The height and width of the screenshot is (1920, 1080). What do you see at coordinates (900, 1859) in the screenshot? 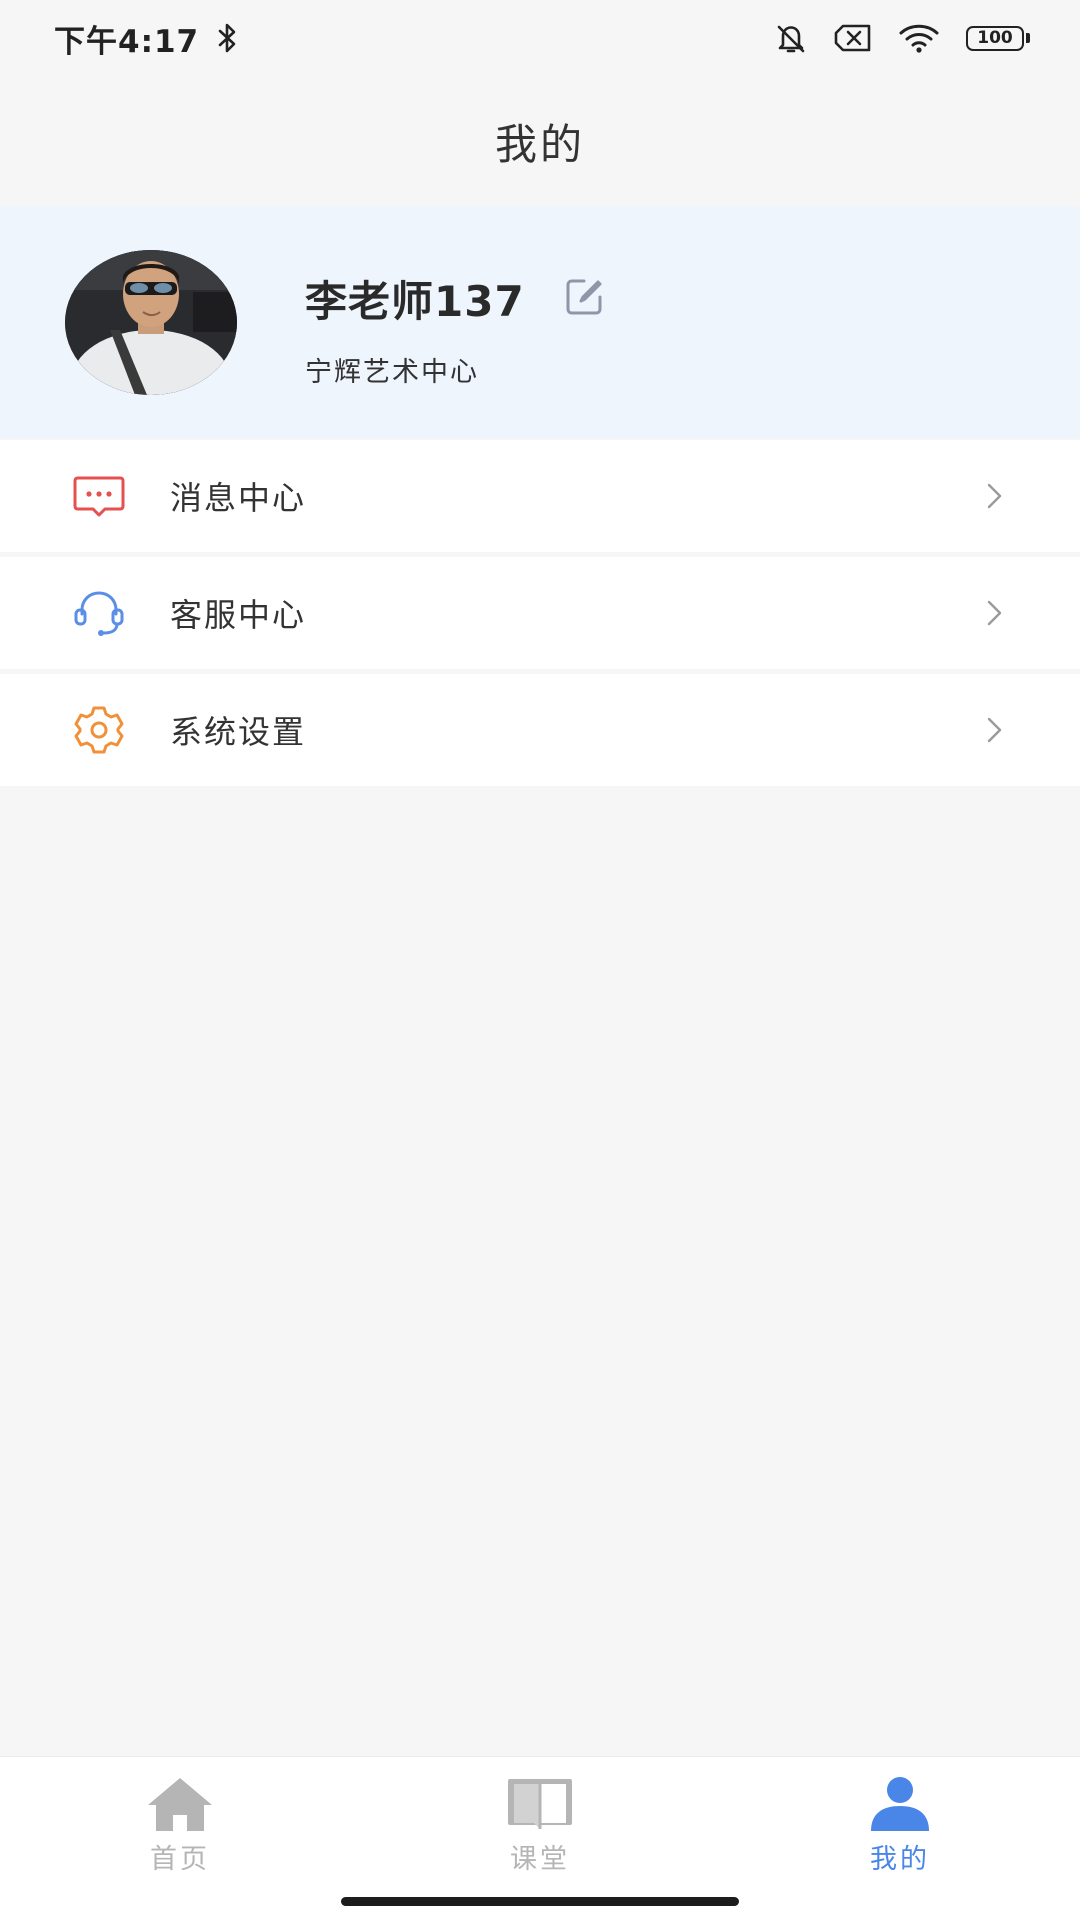
I see `tab-label: 我的` at bounding box center [900, 1859].